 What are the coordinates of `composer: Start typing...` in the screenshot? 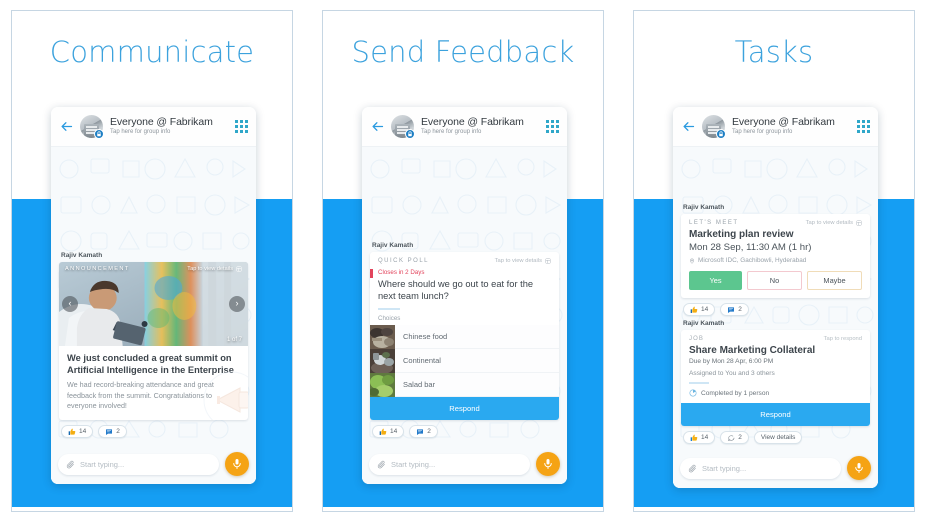 It's located at (775, 468).